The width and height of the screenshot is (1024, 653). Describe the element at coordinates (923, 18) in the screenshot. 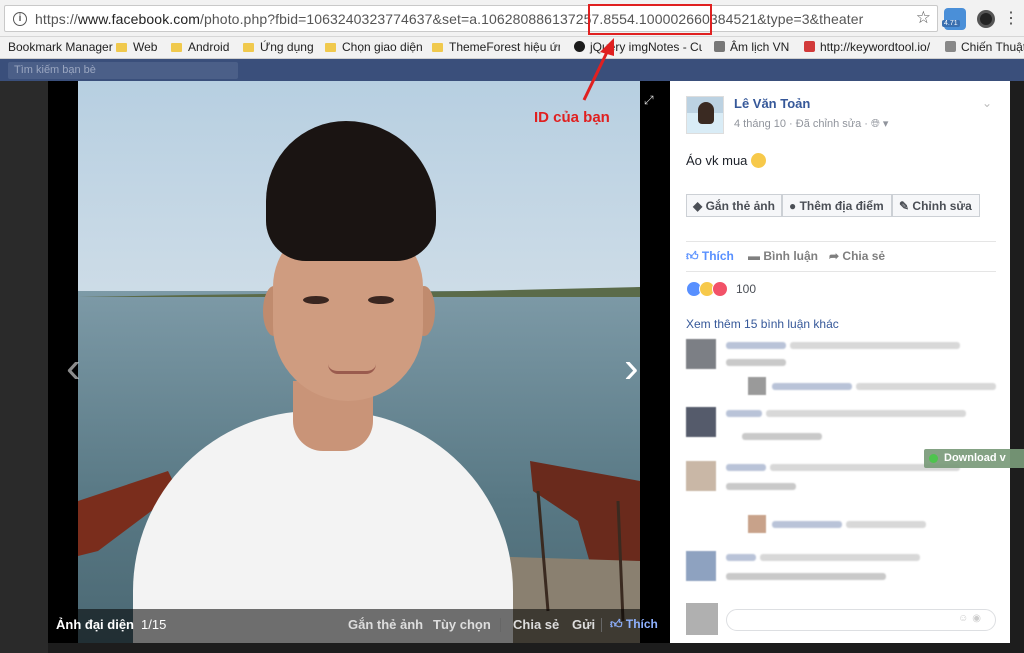

I see `bookmark-star-icon: ☆` at that location.